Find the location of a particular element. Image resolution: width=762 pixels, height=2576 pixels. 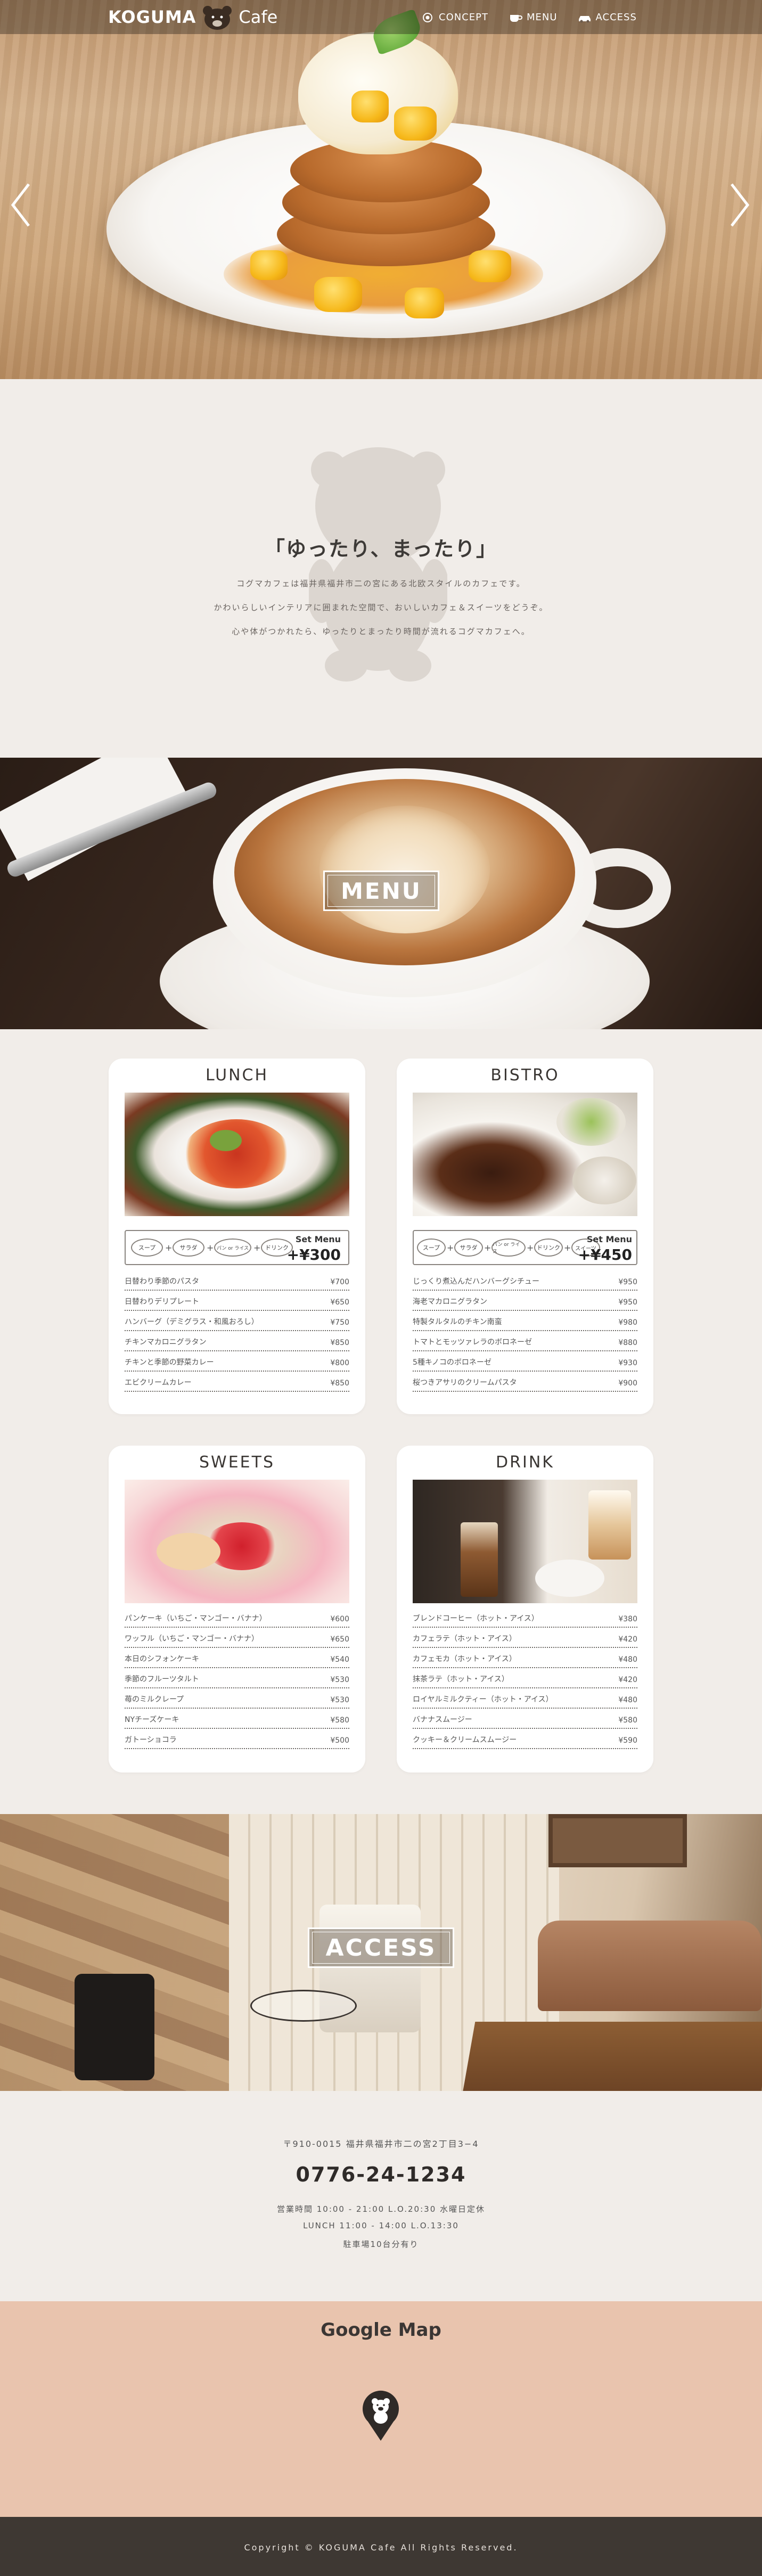

menu-item-row: ロイヤルミルクティー（ホット・アイス） ¥480 is located at coordinates (525, 1698).